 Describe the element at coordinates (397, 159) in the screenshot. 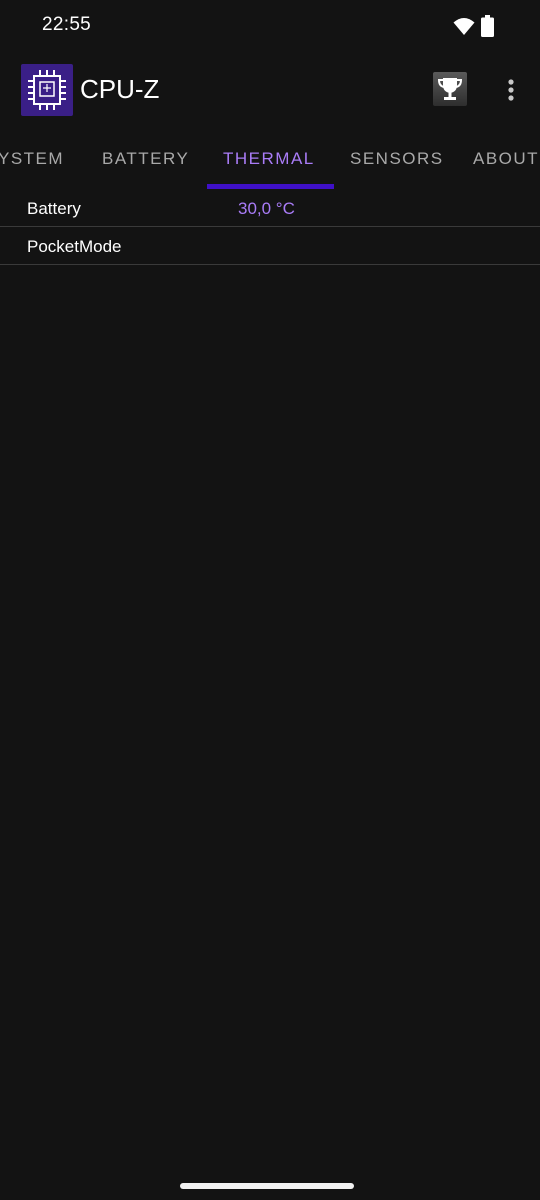

I see `tab-sensors: SENSORS` at that location.